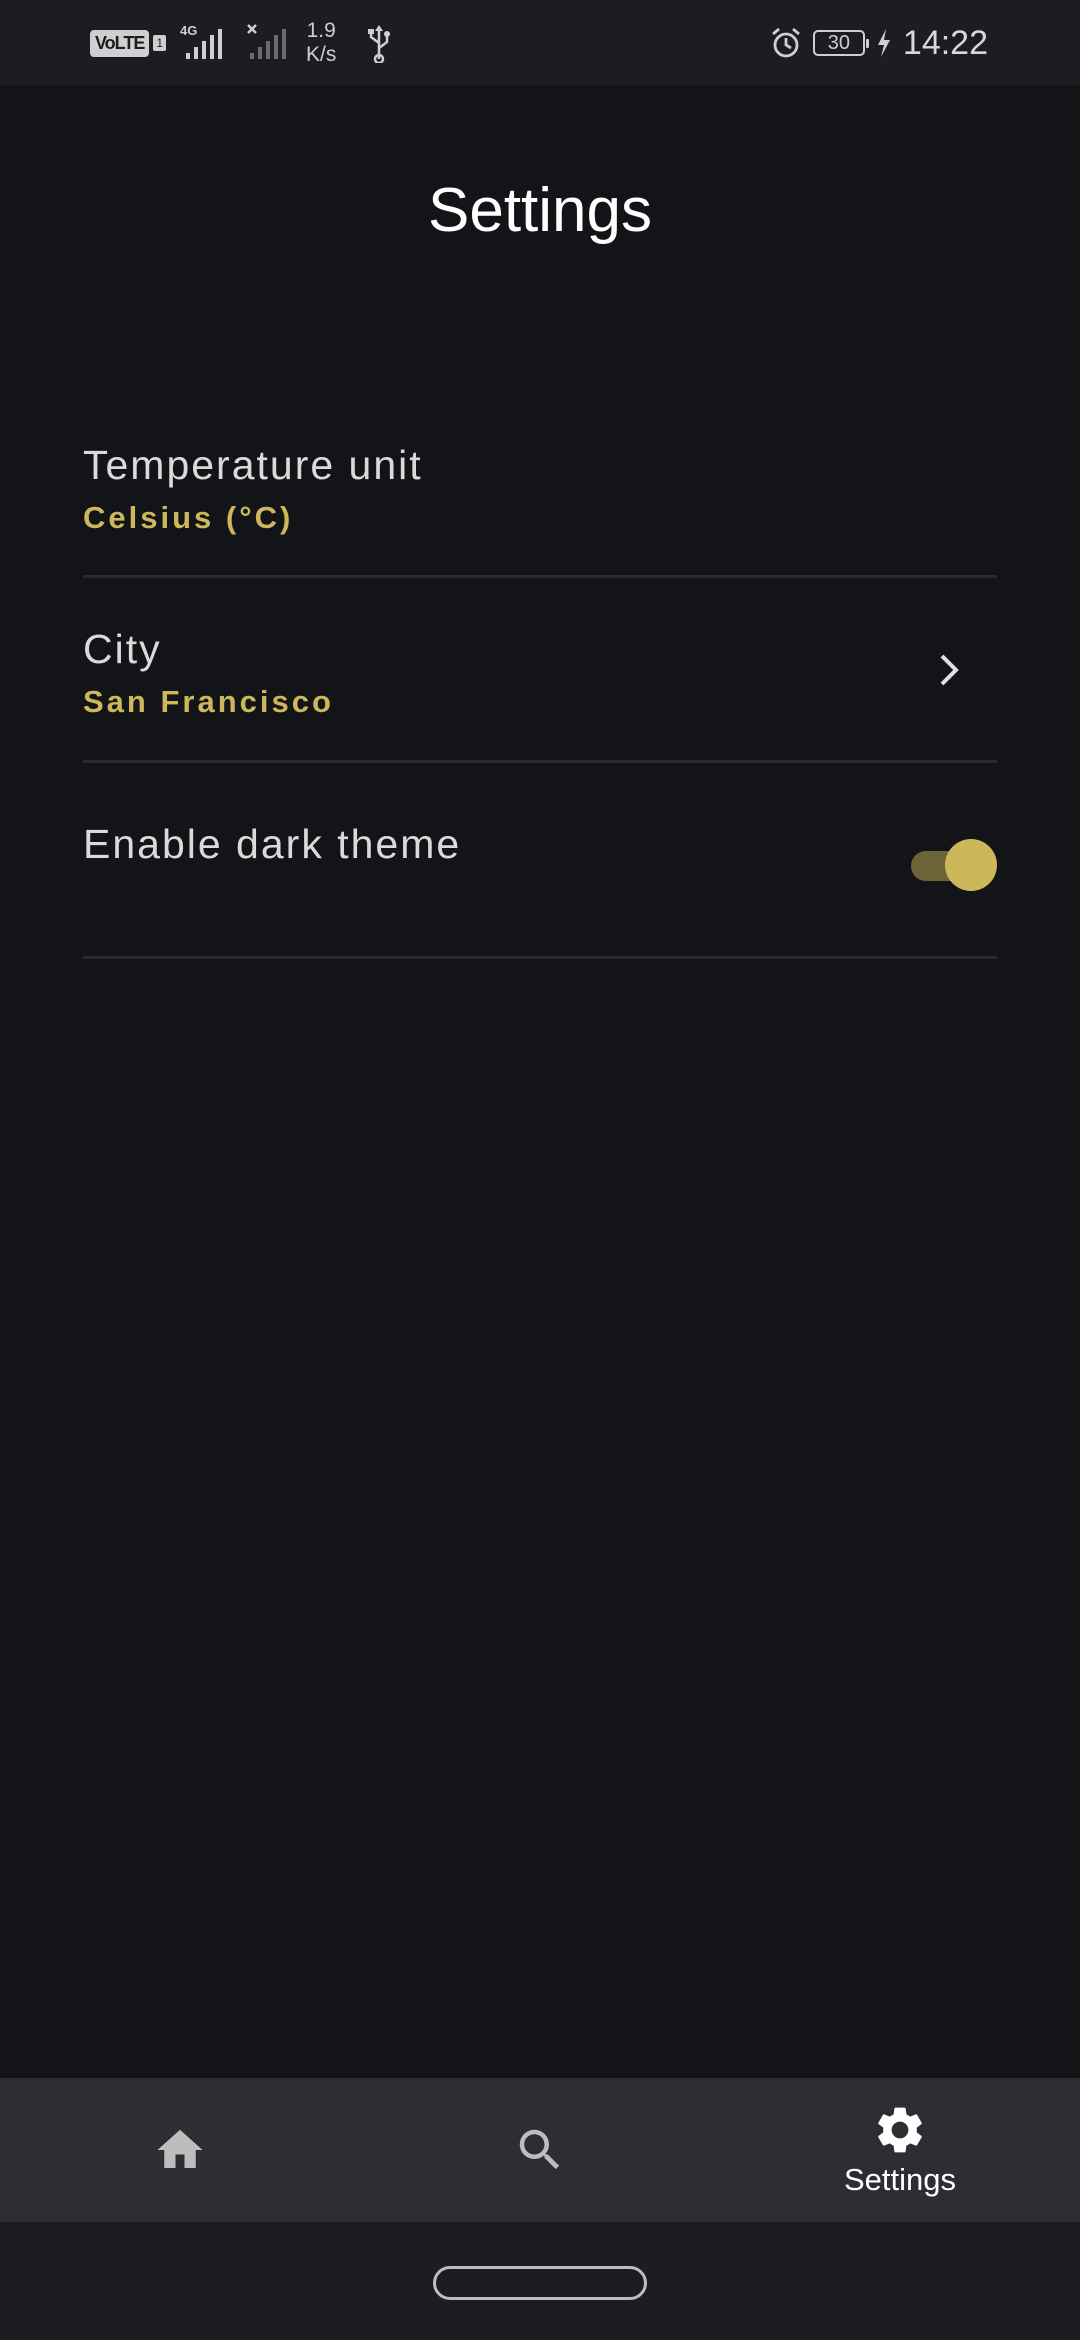 This screenshot has width=1080, height=2340. I want to click on nav-home, so click(180, 2150).